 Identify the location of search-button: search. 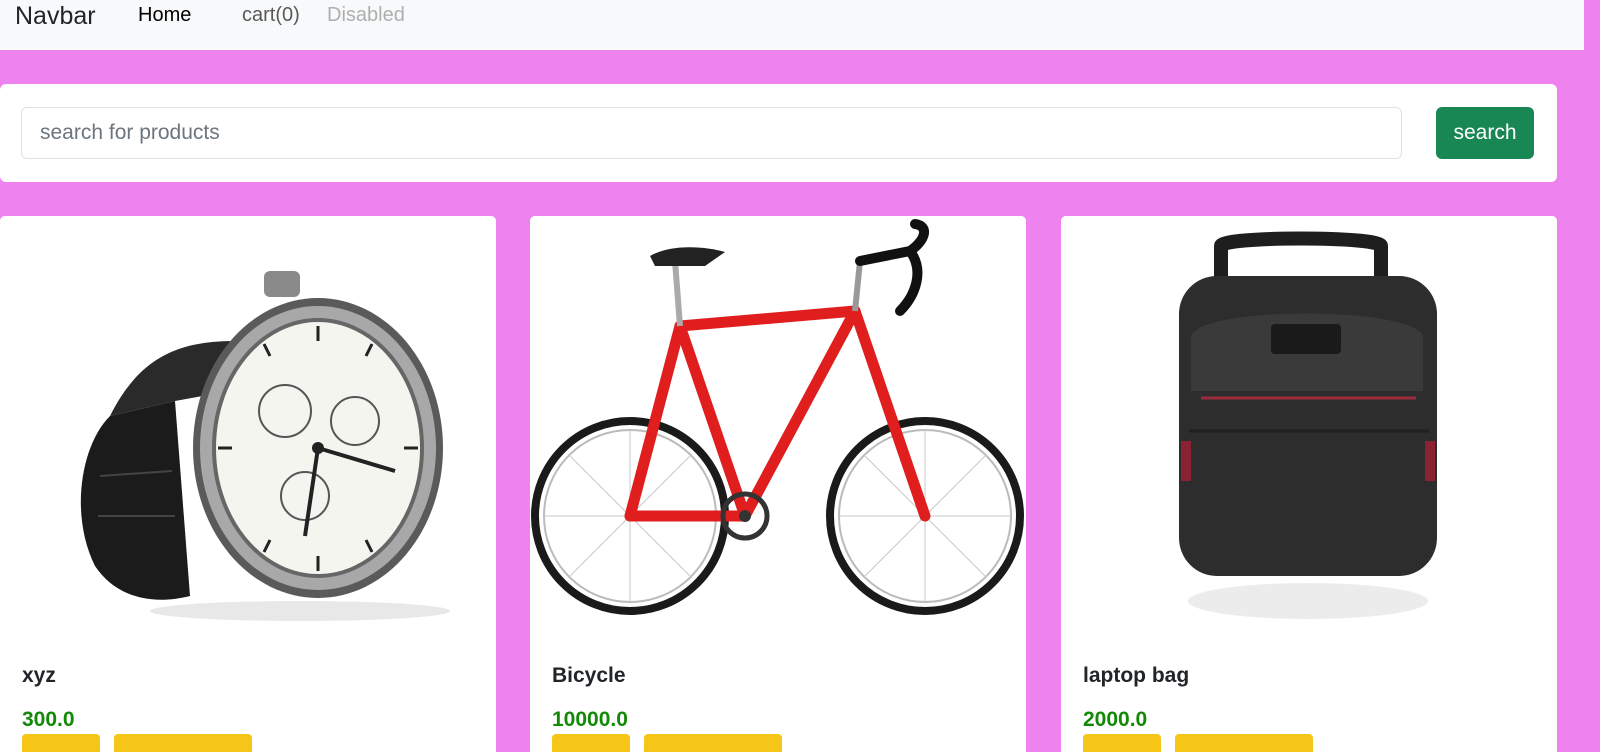
(1485, 133).